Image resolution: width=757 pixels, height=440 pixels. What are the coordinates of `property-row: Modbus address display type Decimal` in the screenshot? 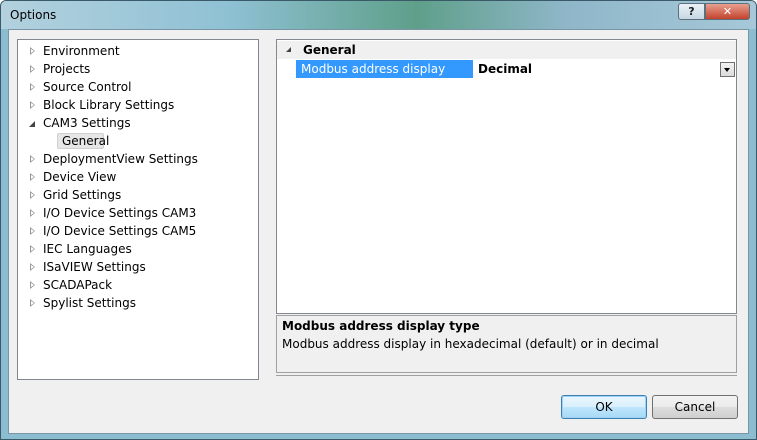 It's located at (516, 77).